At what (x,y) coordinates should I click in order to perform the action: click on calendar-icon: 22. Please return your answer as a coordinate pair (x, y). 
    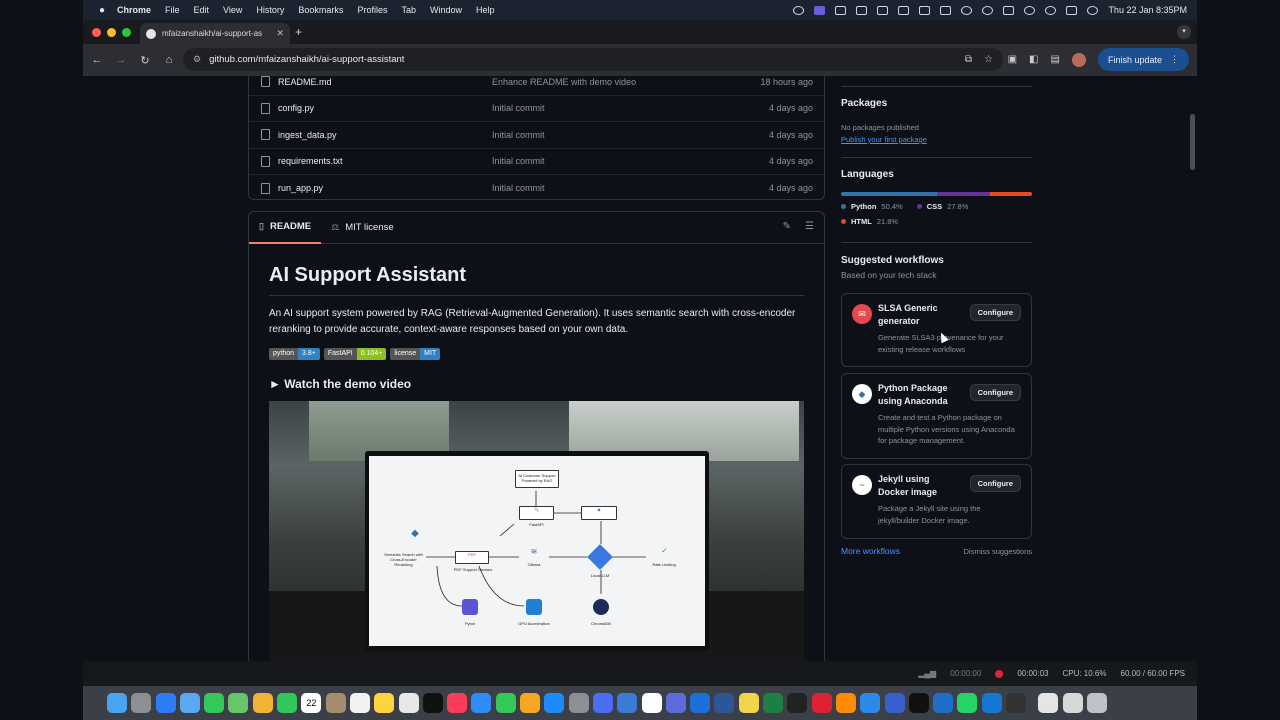
    Looking at the image, I should click on (311, 703).